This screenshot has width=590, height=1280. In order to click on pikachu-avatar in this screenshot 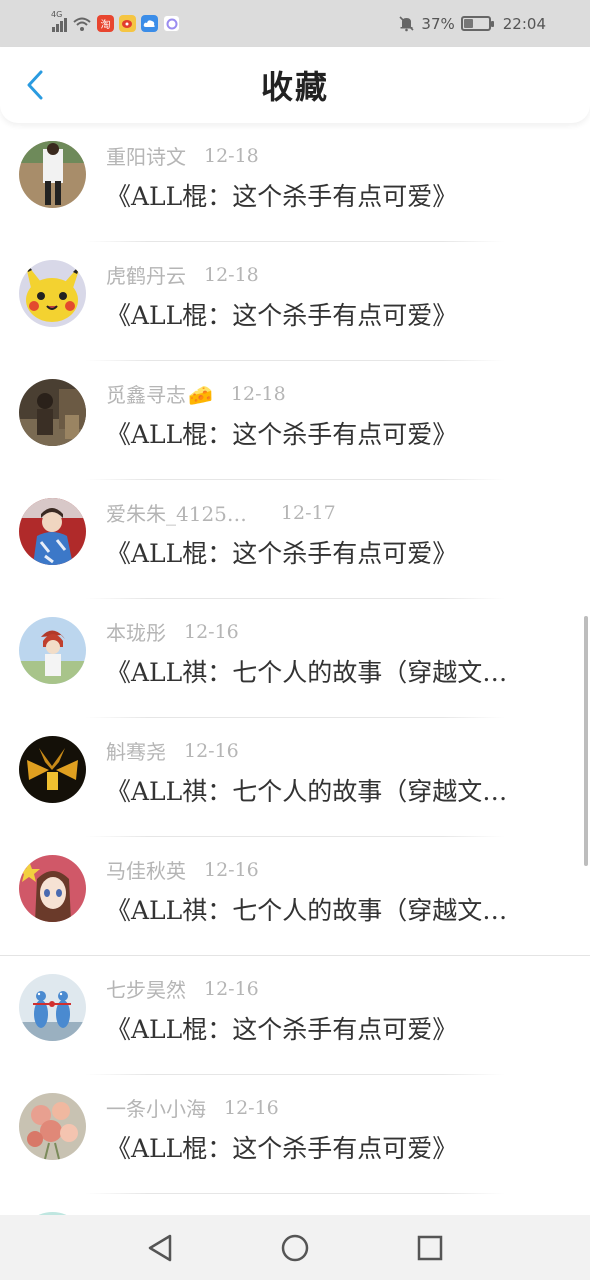, I will do `click(52, 293)`.